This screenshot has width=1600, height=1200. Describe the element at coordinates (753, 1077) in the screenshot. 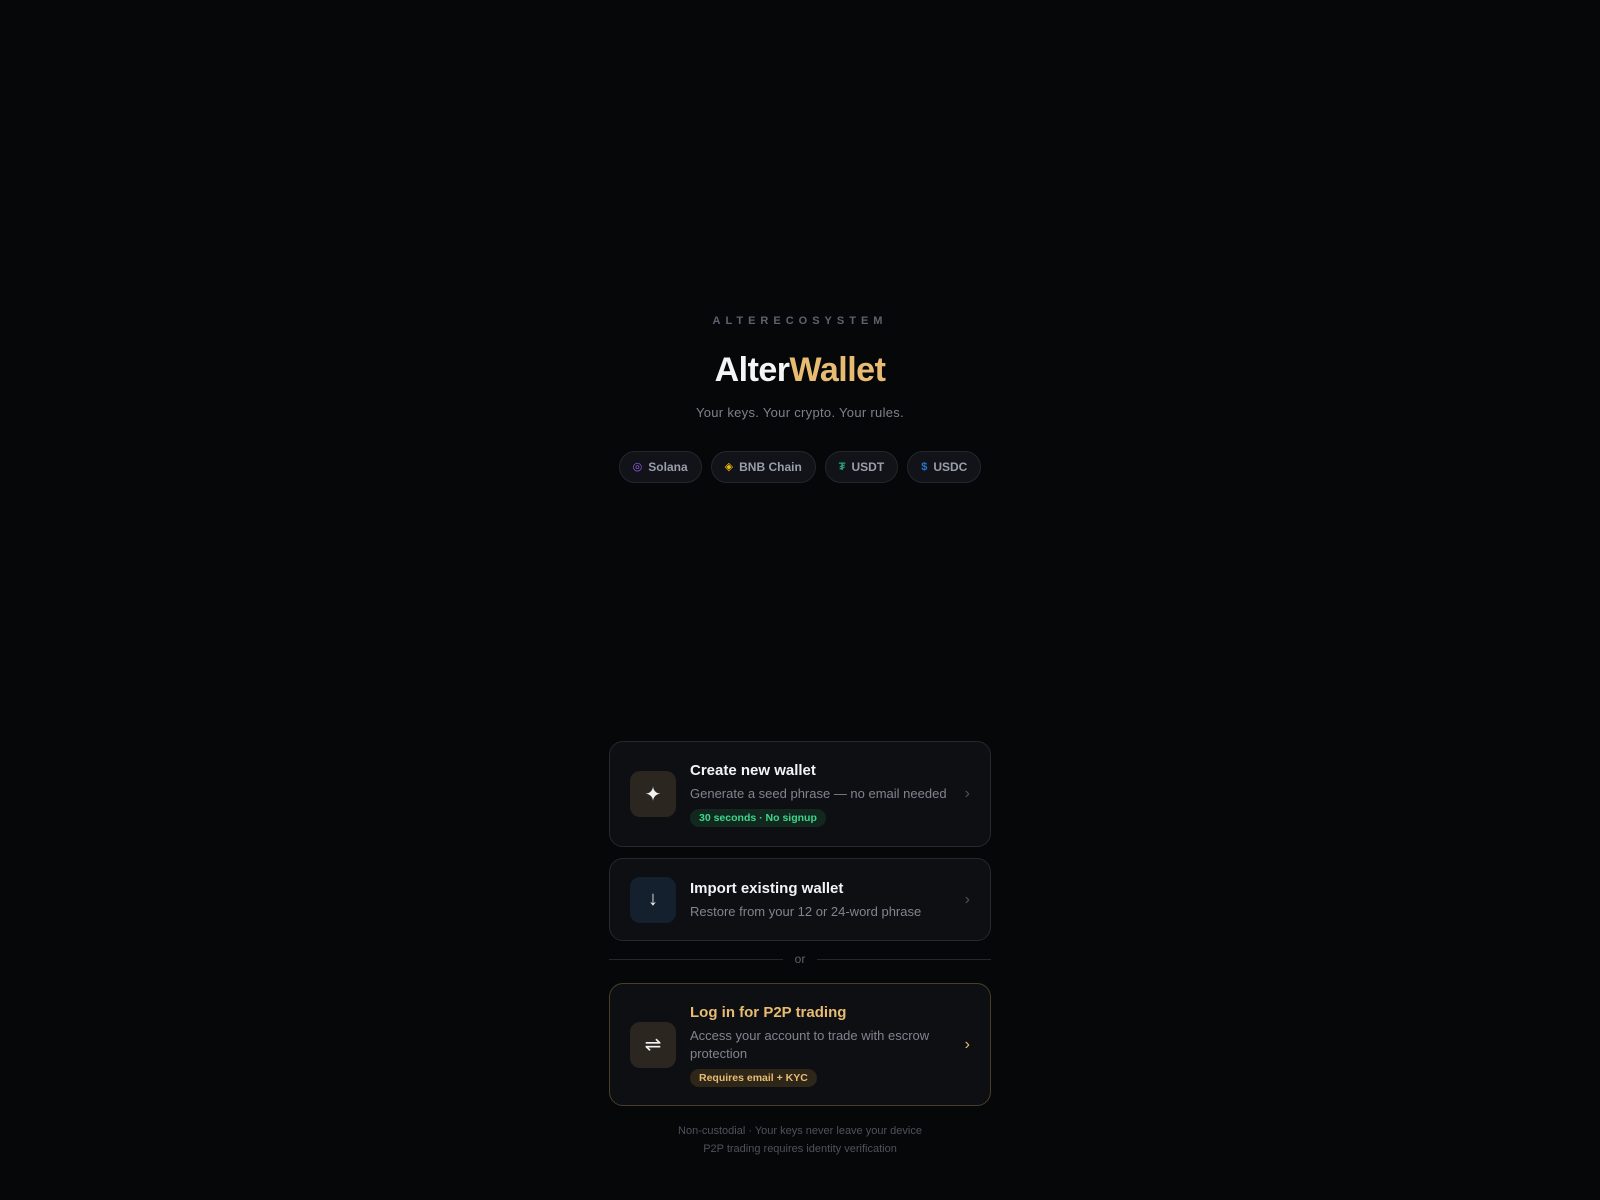

I see `p2p-login-badge: Requires email + KYC` at that location.